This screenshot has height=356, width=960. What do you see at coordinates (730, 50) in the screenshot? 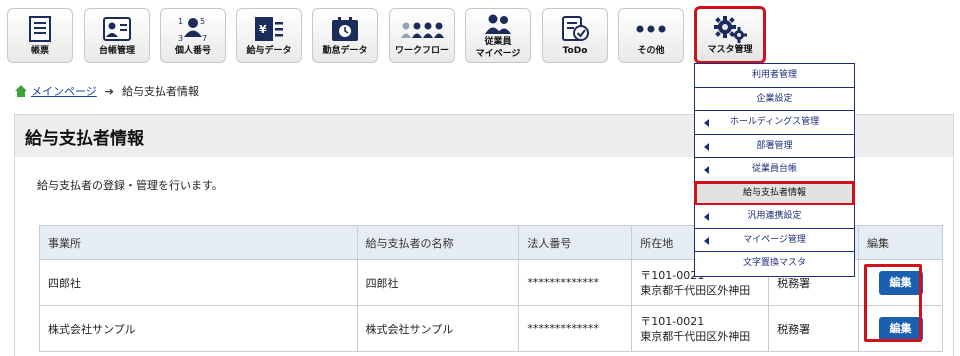
I see `toolbar-master-management-label: マスタ管理` at bounding box center [730, 50].